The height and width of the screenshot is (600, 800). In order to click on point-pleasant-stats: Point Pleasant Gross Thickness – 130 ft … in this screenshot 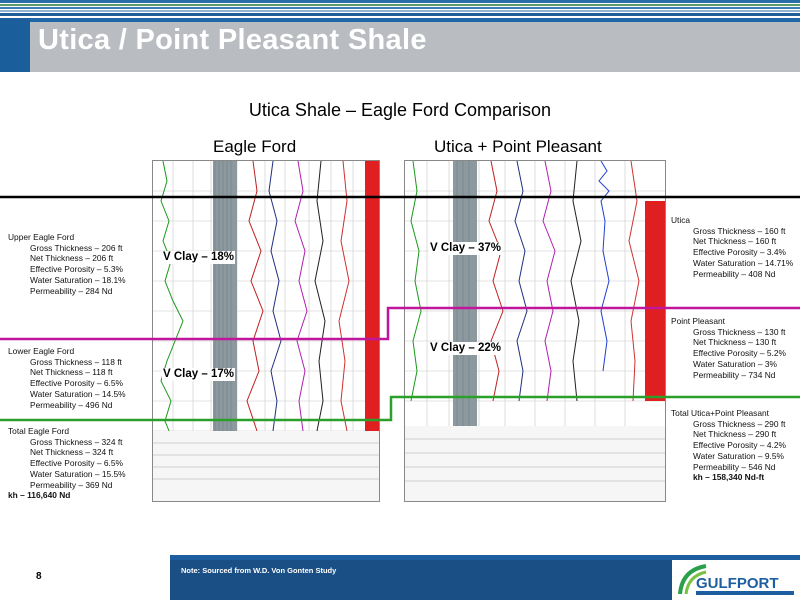, I will do `click(728, 348)`.